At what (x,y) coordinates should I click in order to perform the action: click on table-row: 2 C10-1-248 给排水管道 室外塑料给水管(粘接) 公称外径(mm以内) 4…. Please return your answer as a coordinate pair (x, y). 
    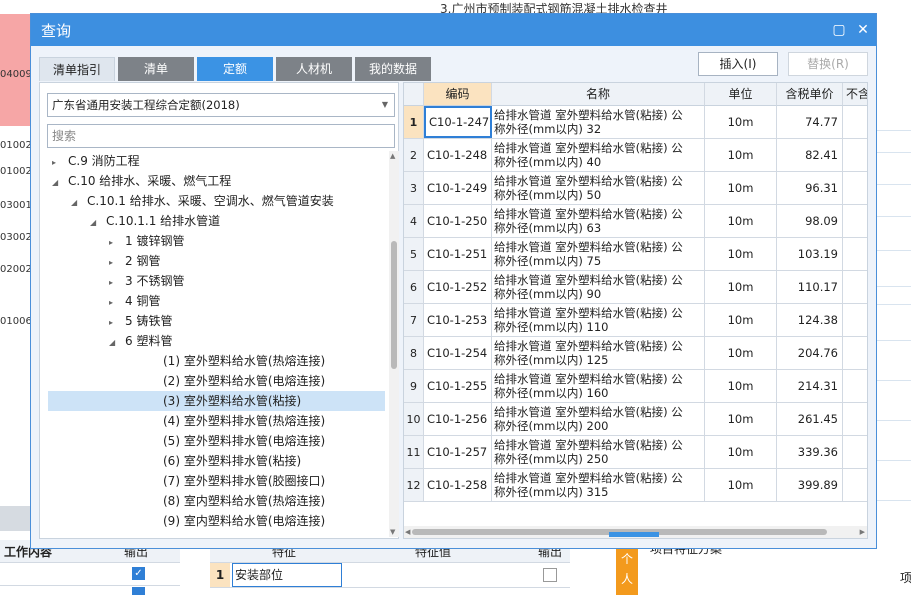
    Looking at the image, I should click on (635, 155).